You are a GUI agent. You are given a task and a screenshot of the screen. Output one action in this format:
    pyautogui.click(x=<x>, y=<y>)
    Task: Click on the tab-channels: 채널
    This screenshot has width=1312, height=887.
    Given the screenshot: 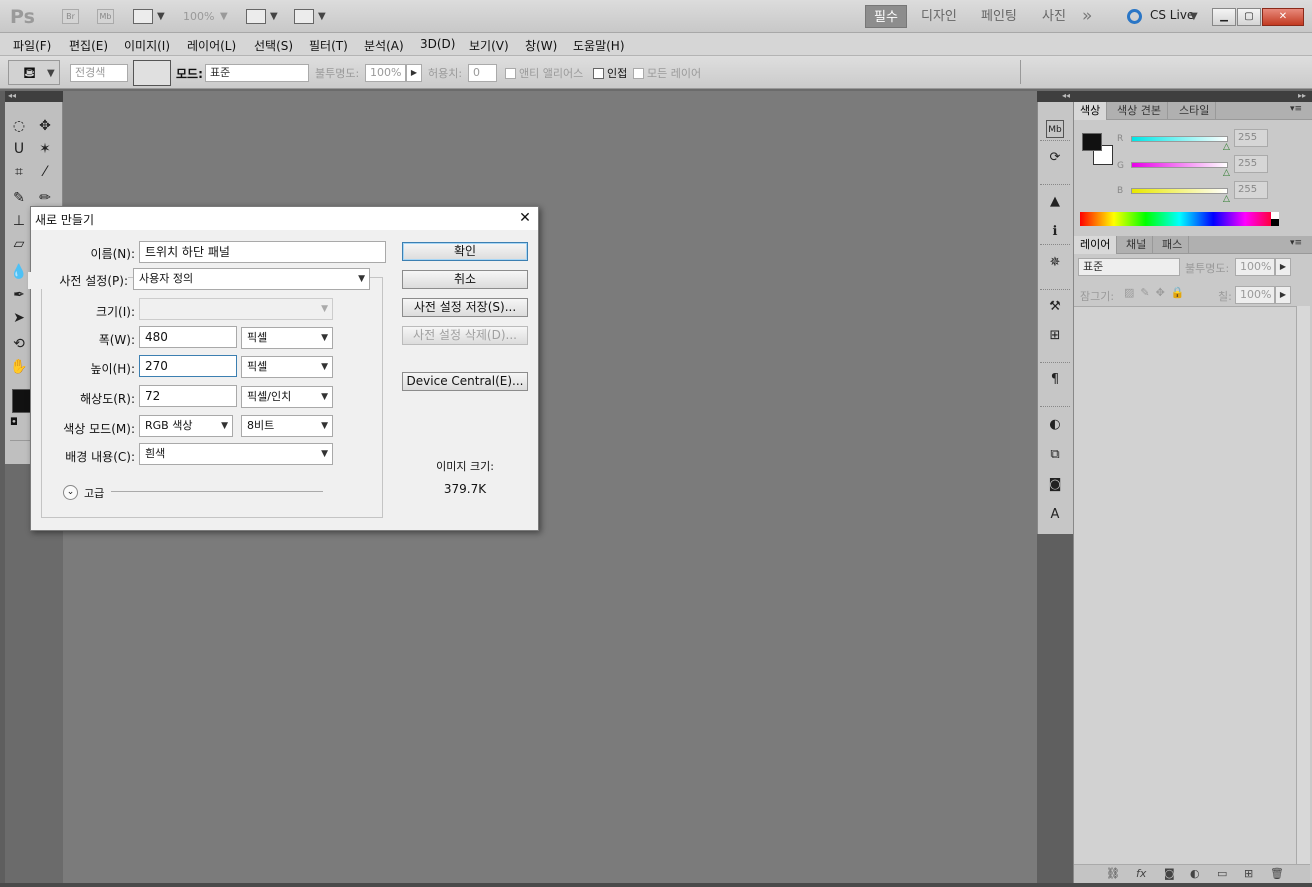 What is the action you would take?
    pyautogui.click(x=1137, y=245)
    